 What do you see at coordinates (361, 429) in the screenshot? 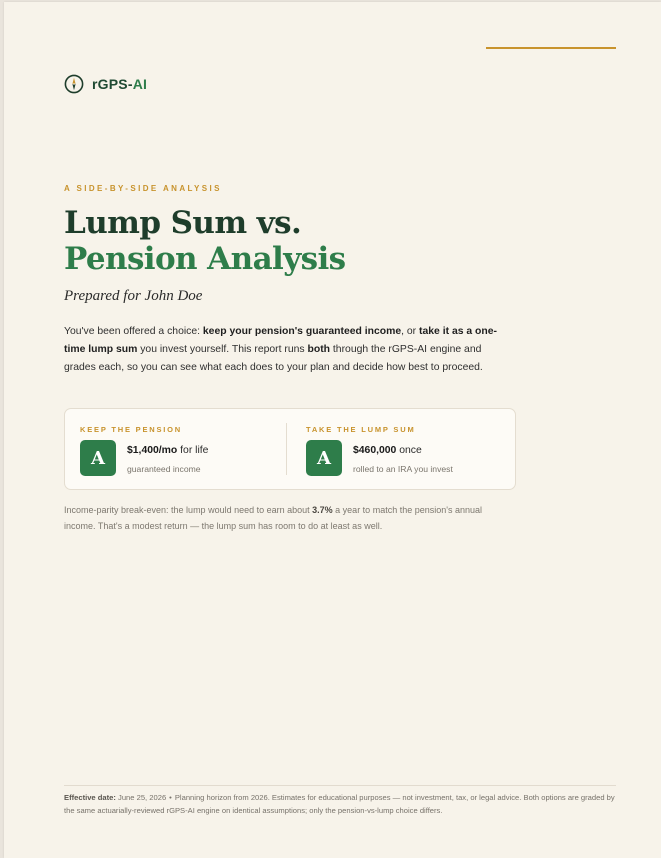
I see `option-label: TAKE THE LUMP SUM` at bounding box center [361, 429].